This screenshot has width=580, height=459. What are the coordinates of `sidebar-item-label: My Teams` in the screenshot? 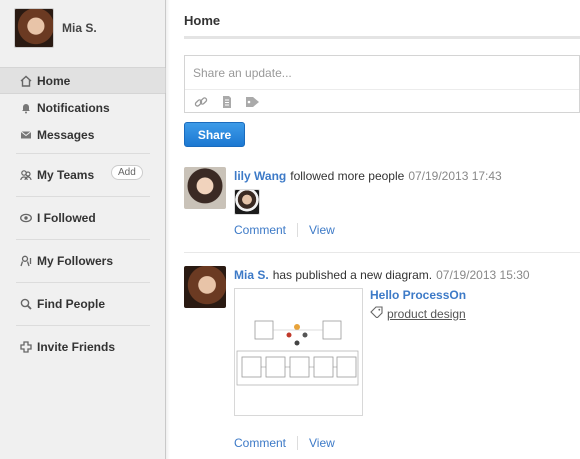 It's located at (66, 175).